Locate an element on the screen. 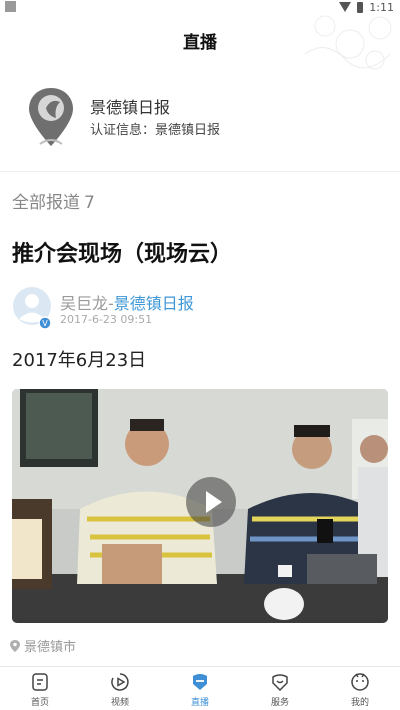 The image size is (400, 710). tab-profile: 我的 is located at coordinates (360, 688).